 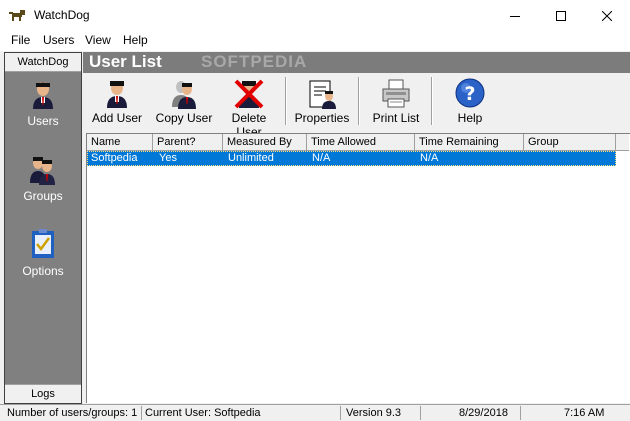 What do you see at coordinates (120, 142) in the screenshot?
I see `column-header-name: Name` at bounding box center [120, 142].